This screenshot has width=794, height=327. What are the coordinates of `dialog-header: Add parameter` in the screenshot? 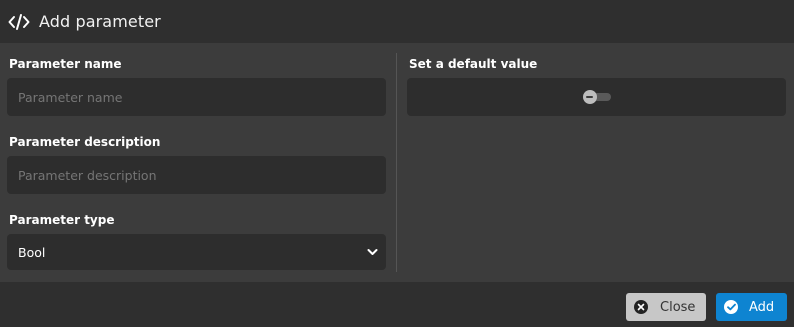 It's located at (397, 21).